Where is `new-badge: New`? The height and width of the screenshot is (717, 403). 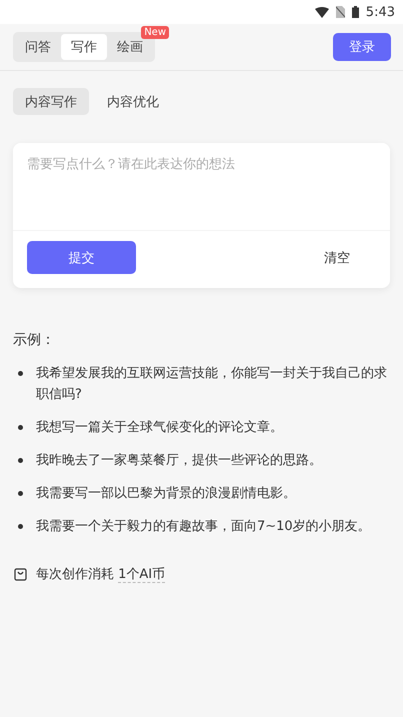 new-badge: New is located at coordinates (155, 32).